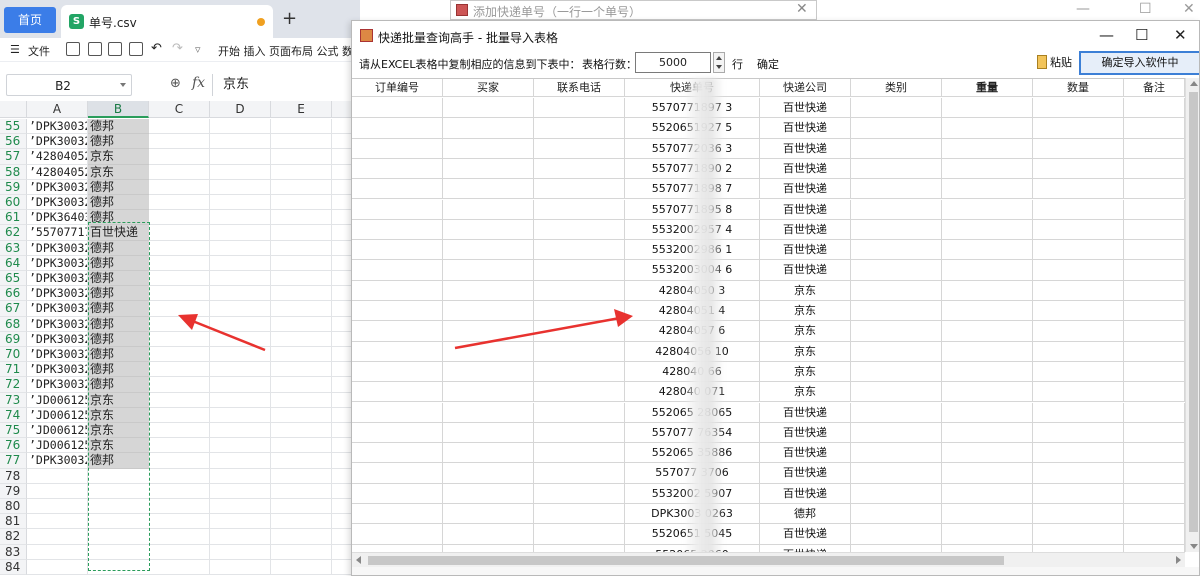  Describe the element at coordinates (692, 230) in the screenshot. I see `tracking-number-cell: 5532002957 4` at that location.